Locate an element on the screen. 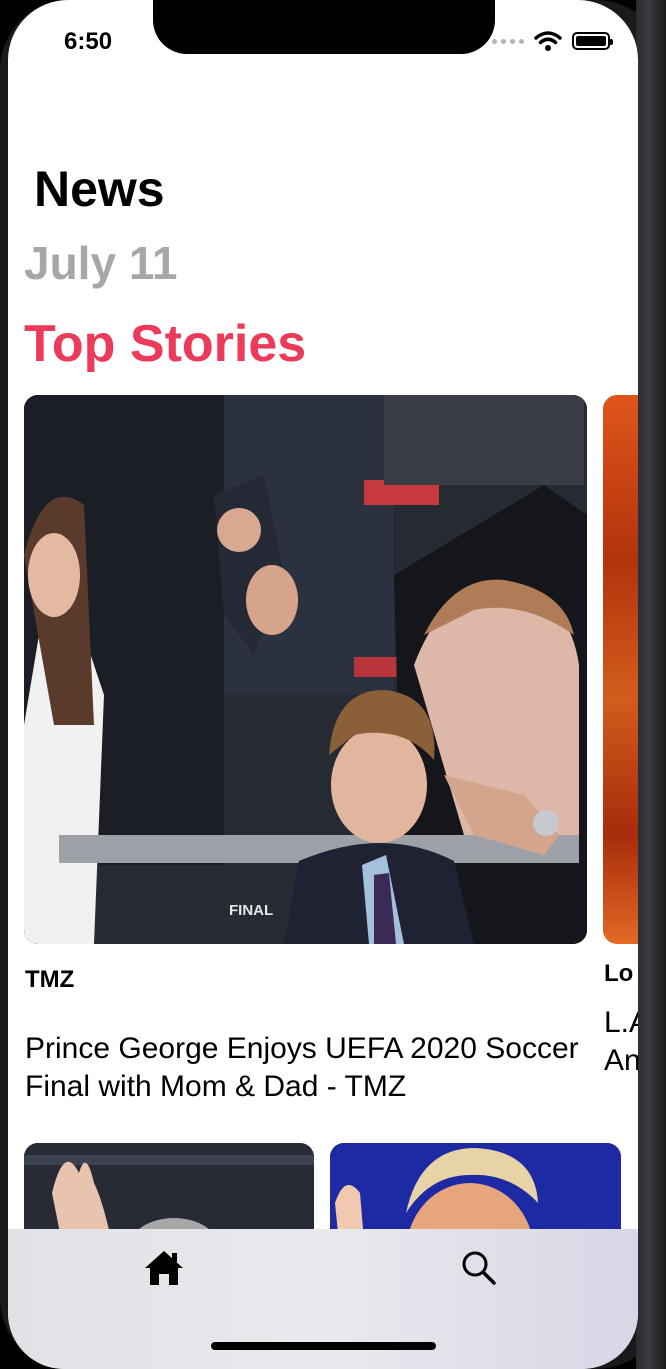 The image size is (666, 1369). status-icons is located at coordinates (552, 41).